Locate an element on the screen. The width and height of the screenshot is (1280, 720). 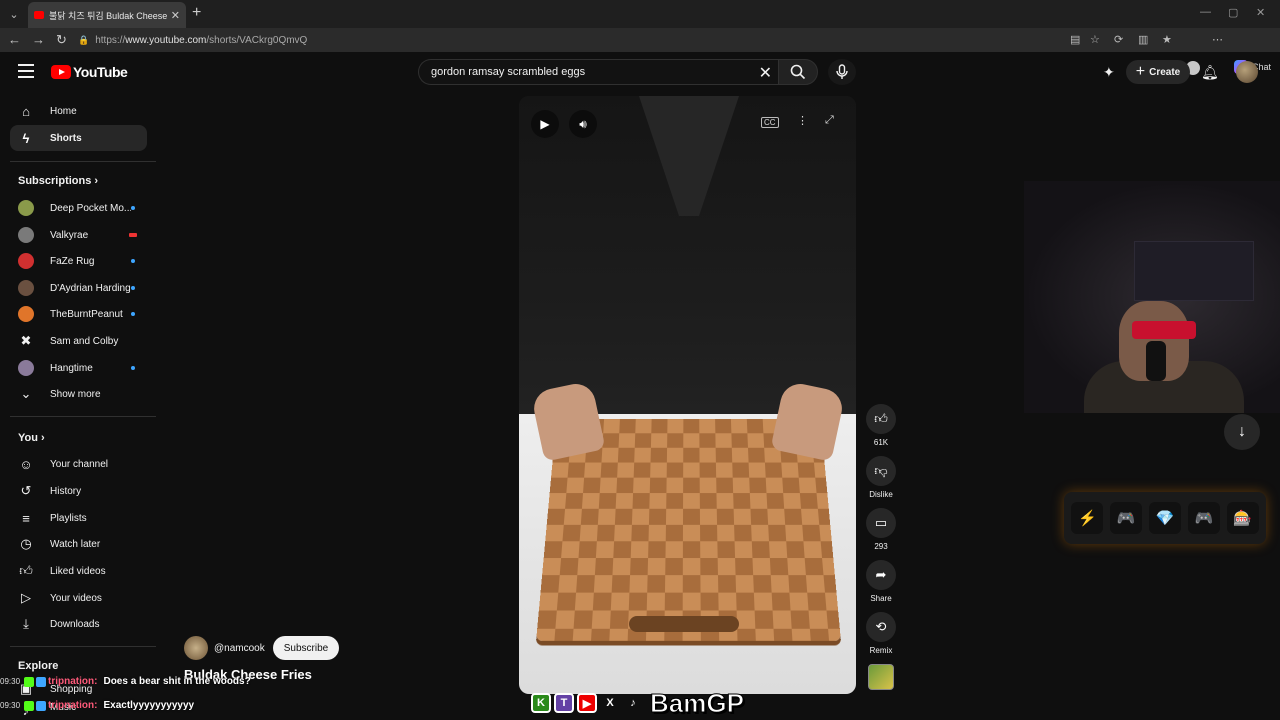
sidebar-item-your-videos: ▷ Your videos is located at coordinates (78, 598).